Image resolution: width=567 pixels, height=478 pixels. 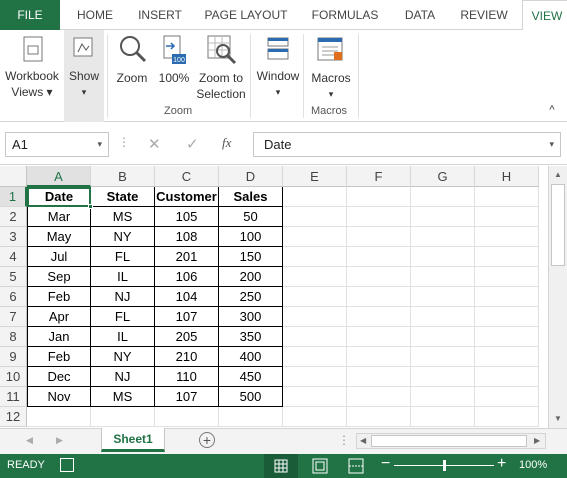 I want to click on row-header: 4, so click(x=13, y=257).